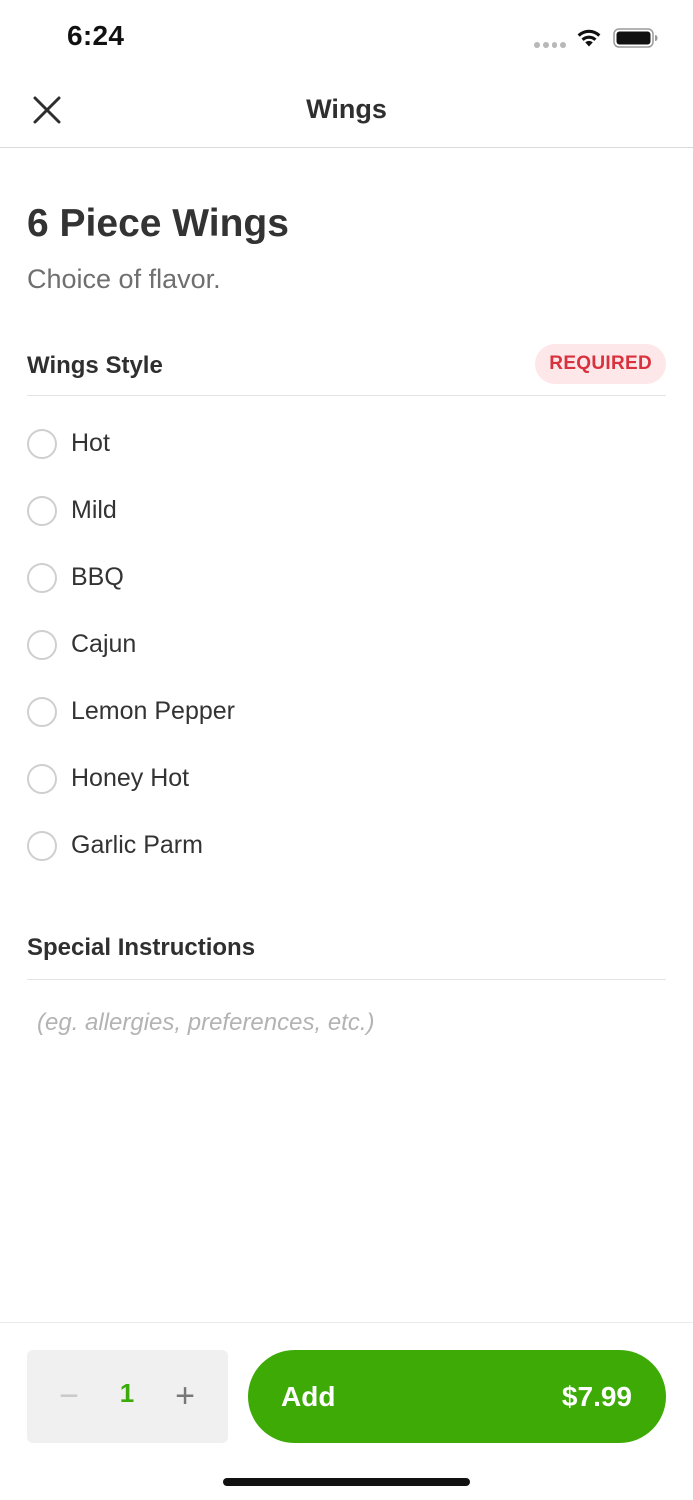 The width and height of the screenshot is (693, 1500). Describe the element at coordinates (94, 510) in the screenshot. I see `option-label: Mild` at that location.